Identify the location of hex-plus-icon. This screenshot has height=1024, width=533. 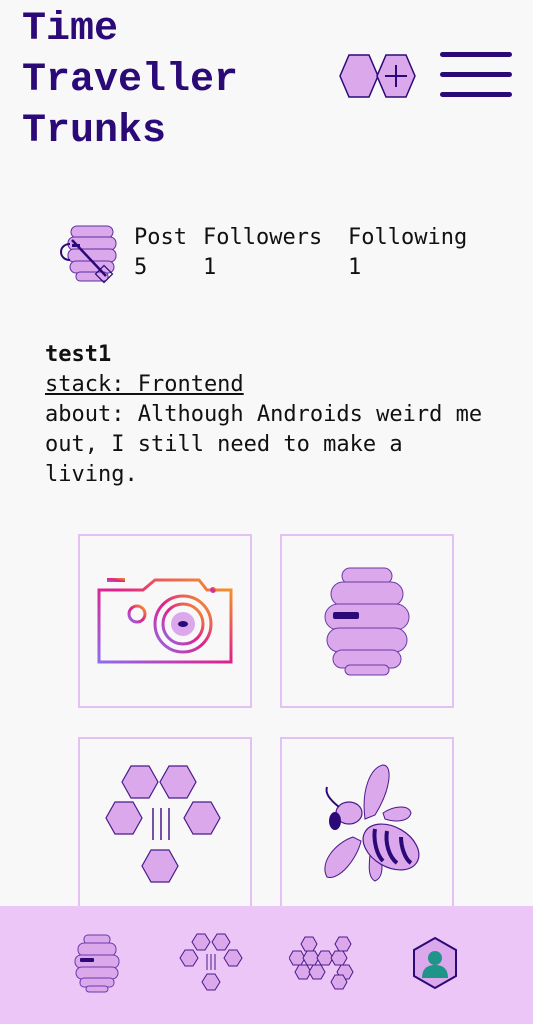
(377, 76).